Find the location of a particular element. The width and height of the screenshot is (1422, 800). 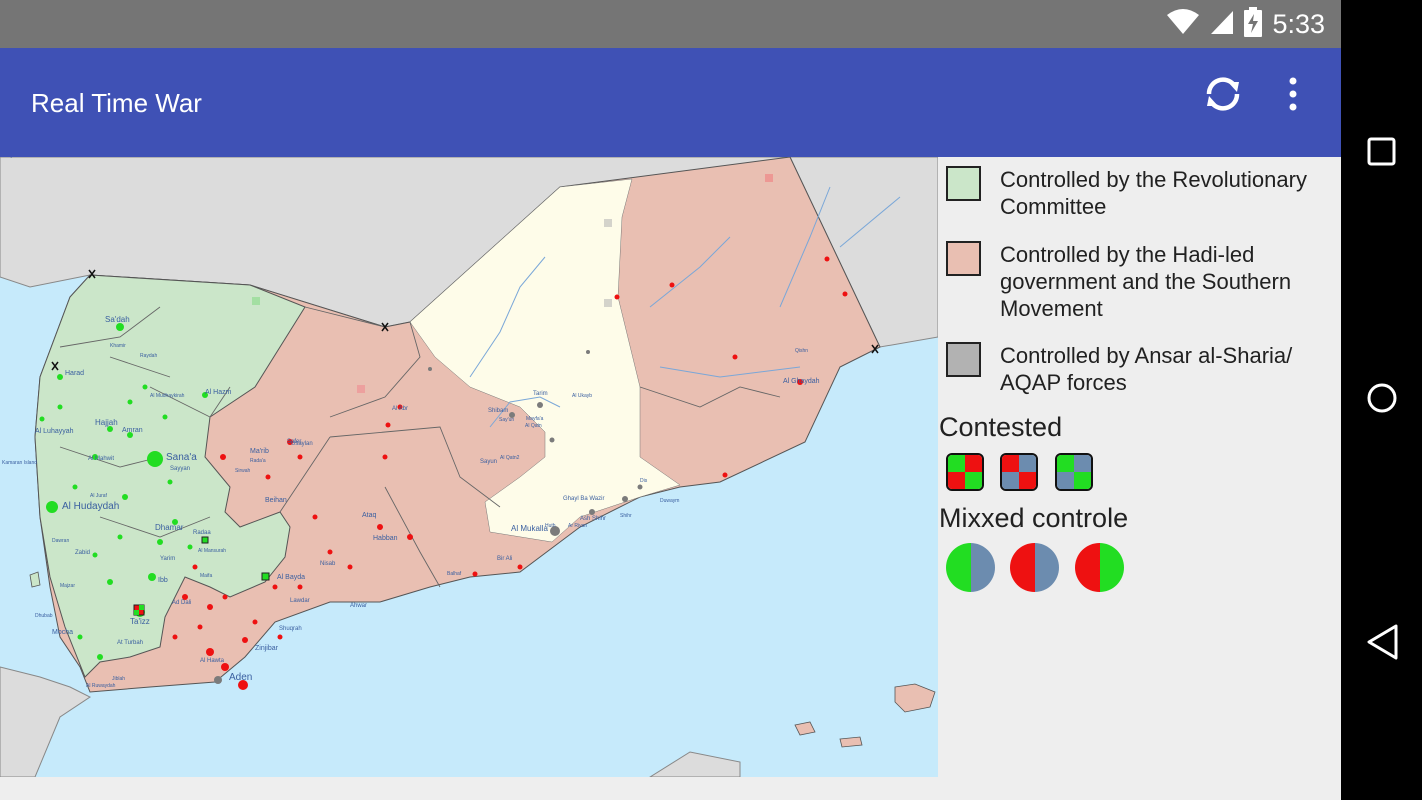

city-label: Sirwah is located at coordinates (243, 471).